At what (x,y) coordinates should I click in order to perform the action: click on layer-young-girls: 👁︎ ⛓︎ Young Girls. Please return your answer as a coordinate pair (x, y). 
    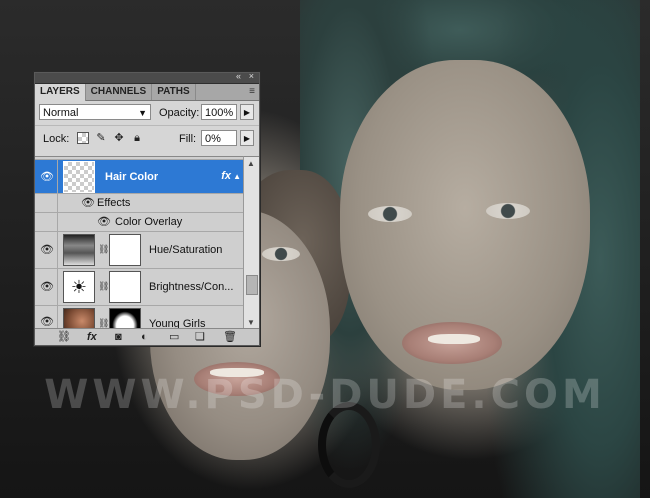
    Looking at the image, I should click on (139, 317).